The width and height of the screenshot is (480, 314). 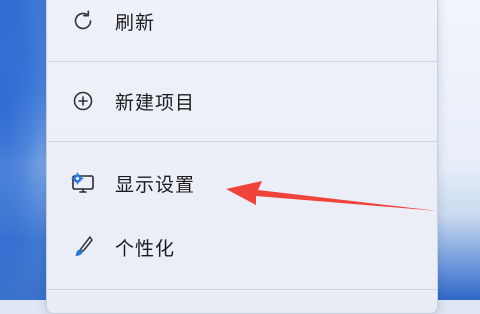 I want to click on menu-item-personalize: 个性化, so click(x=242, y=247).